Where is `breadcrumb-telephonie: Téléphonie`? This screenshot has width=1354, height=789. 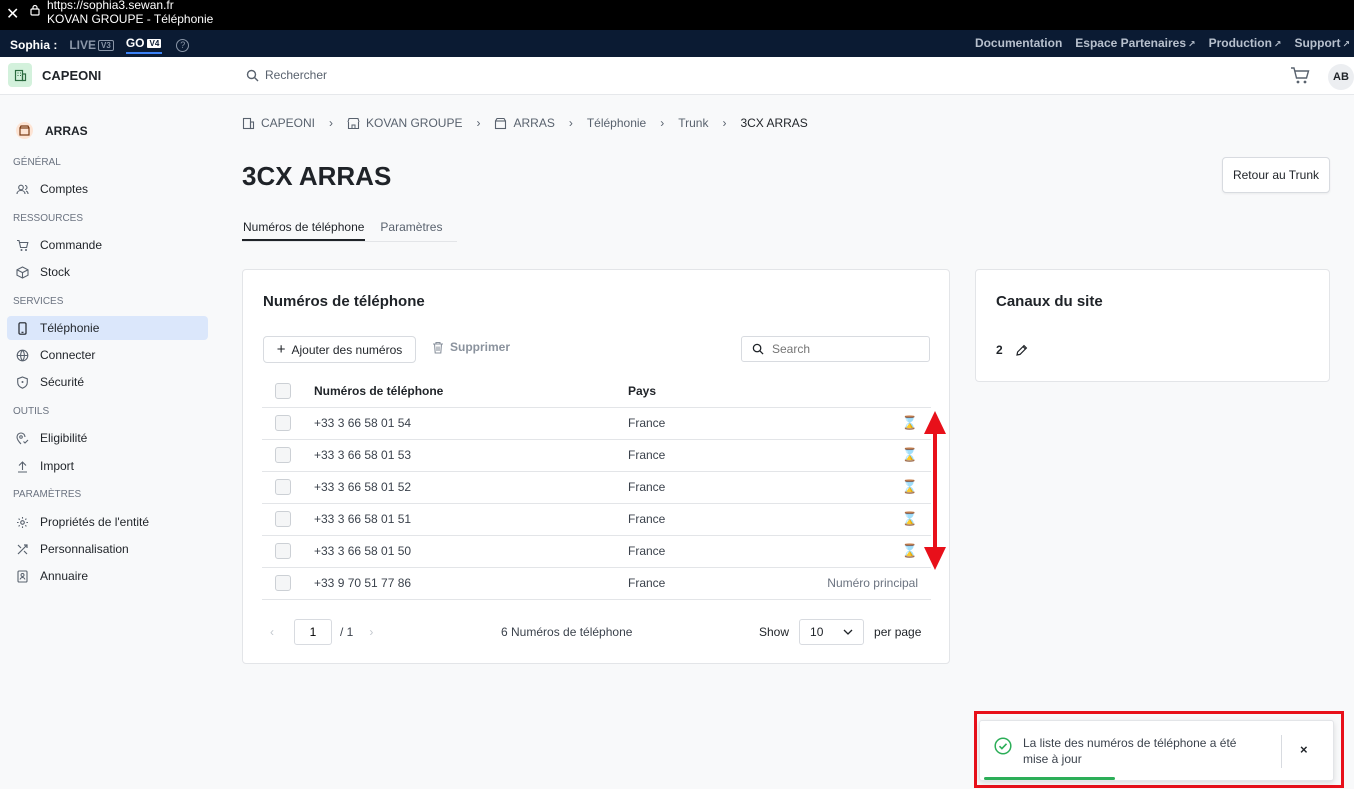
breadcrumb-telephonie: Téléphonie is located at coordinates (616, 123).